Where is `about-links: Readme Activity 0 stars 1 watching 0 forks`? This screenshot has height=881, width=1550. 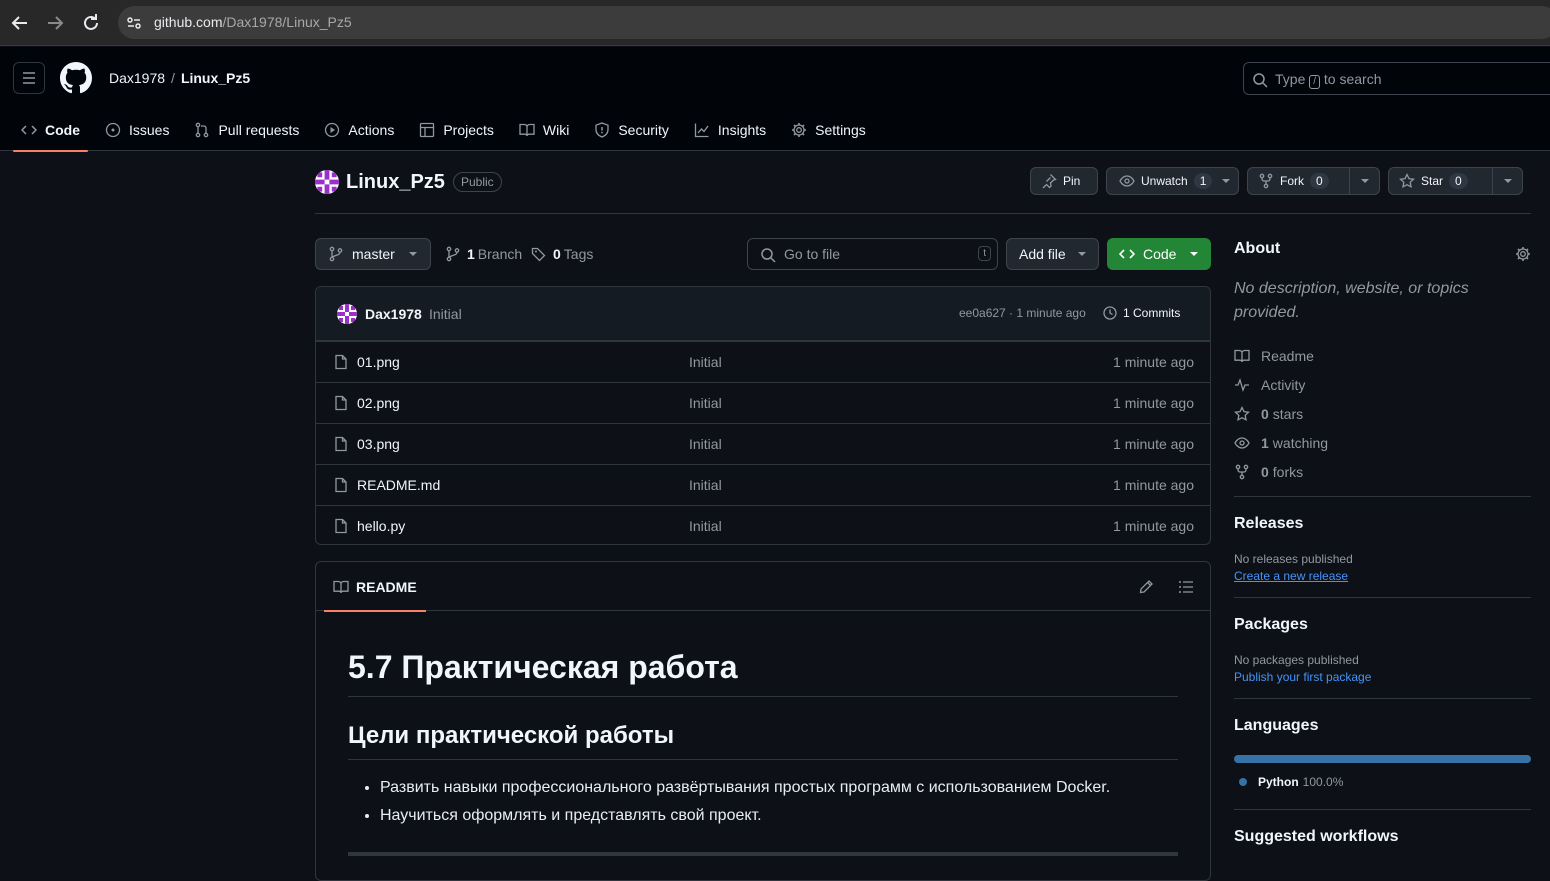
about-links: Readme Activity 0 stars 1 watching 0 forks is located at coordinates (1382, 413).